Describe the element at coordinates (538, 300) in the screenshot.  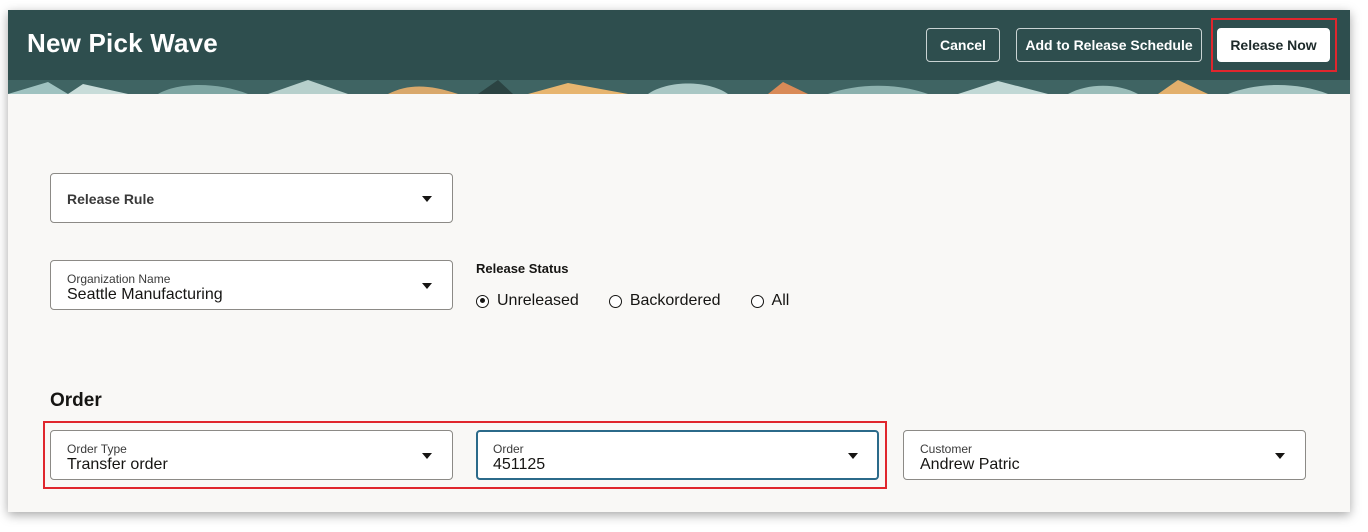
I see `radio-unreleased-label: Unreleased` at that location.